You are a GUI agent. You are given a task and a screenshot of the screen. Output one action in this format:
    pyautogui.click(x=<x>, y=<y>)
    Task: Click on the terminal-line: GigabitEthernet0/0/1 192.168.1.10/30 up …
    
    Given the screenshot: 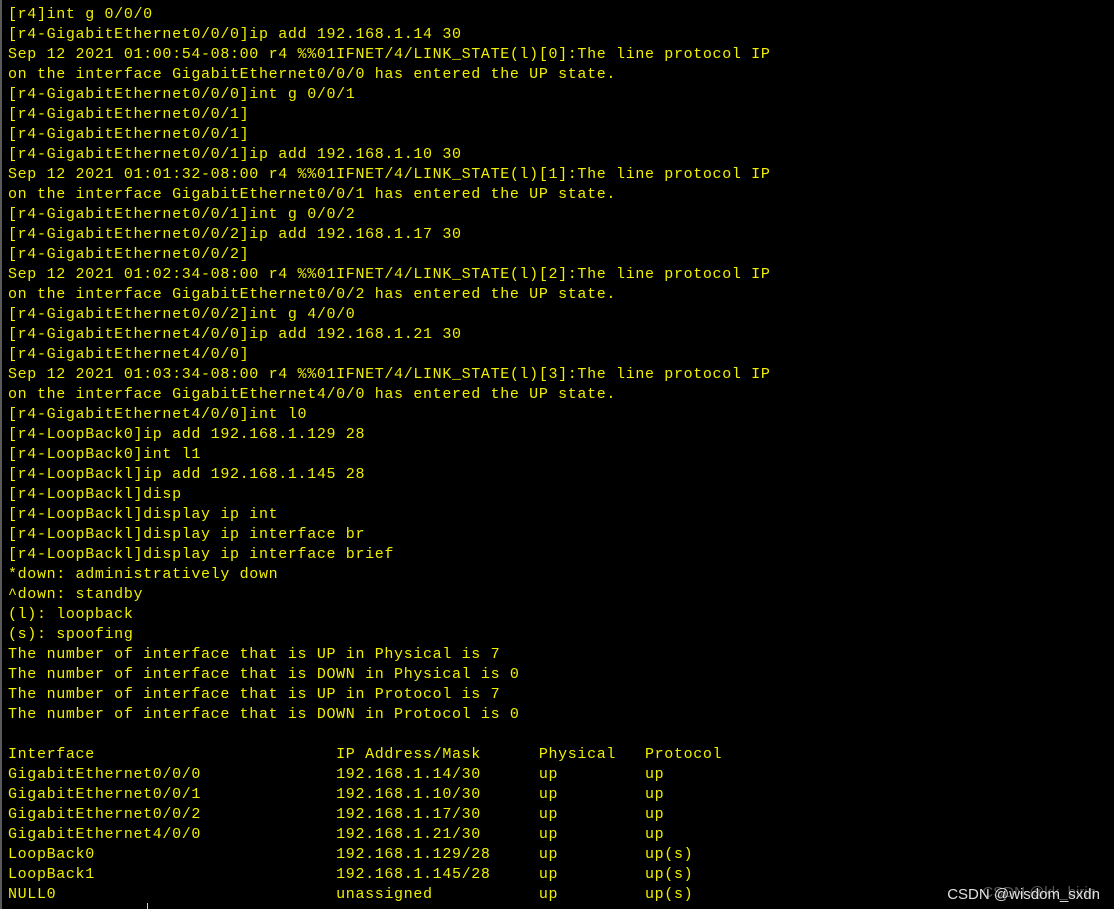 What is the action you would take?
    pyautogui.click(x=336, y=794)
    